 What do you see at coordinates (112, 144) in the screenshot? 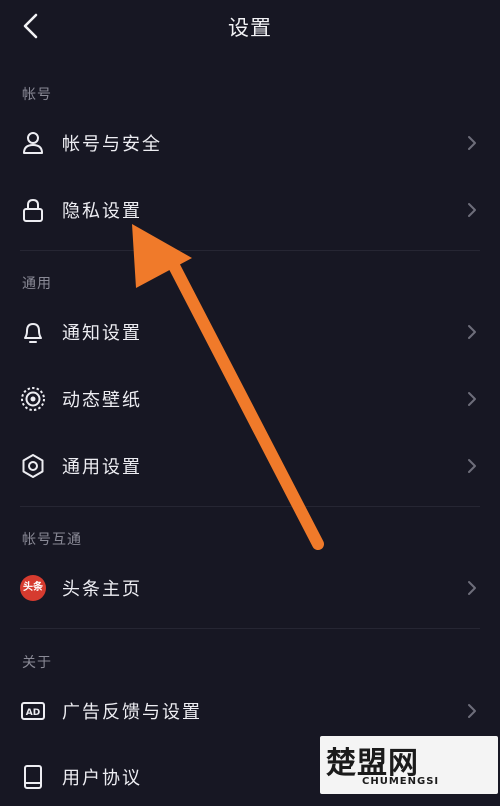
I see `settings-item-label: 帐号与安全` at bounding box center [112, 144].